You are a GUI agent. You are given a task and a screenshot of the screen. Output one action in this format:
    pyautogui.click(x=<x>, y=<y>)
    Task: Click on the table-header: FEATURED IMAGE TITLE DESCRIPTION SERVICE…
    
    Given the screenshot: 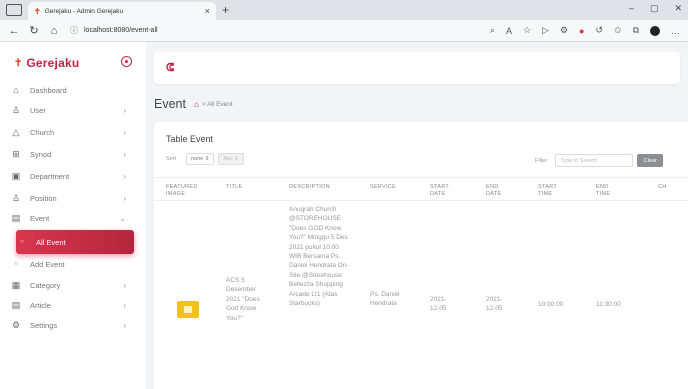 What is the action you would take?
    pyautogui.click(x=421, y=189)
    